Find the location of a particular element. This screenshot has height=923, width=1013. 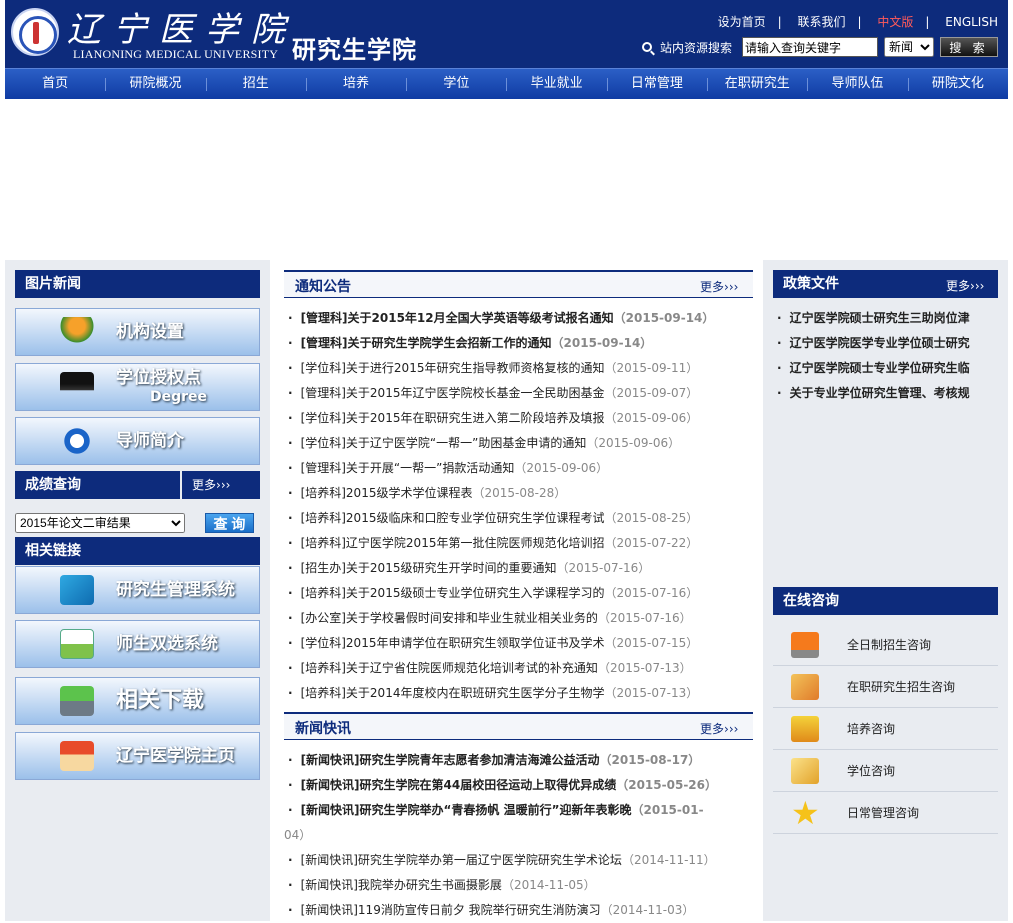

news-item: [新闻快讯]研究生学院在第44届校田径运动上取得优异成绩（2015-05-26） is located at coordinates (518, 785).